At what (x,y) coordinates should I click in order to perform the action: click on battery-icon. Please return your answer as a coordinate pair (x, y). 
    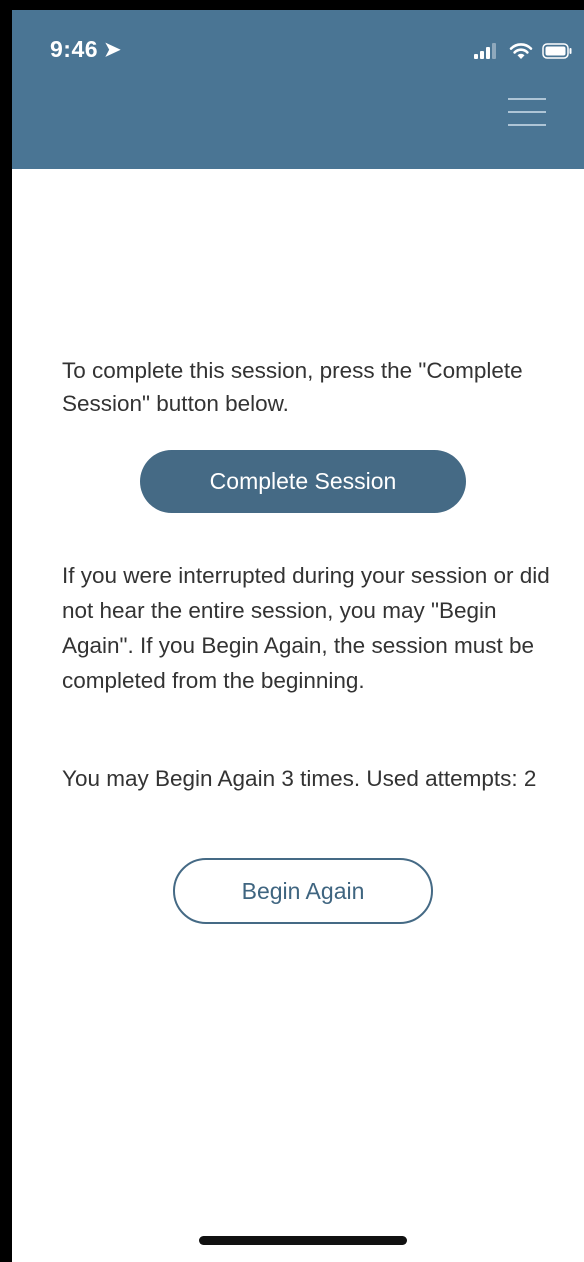
    Looking at the image, I should click on (557, 51).